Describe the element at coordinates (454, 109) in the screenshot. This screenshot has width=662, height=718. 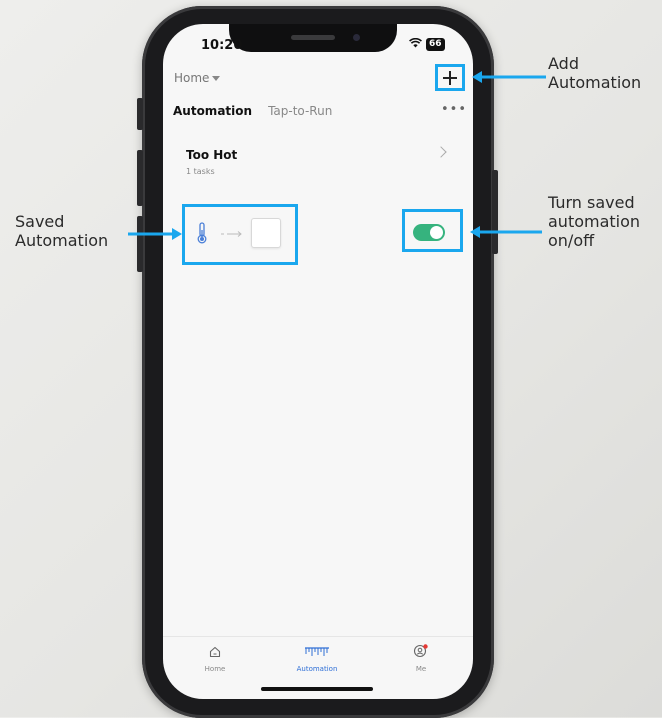
I see `more-options-icon: •••` at that location.